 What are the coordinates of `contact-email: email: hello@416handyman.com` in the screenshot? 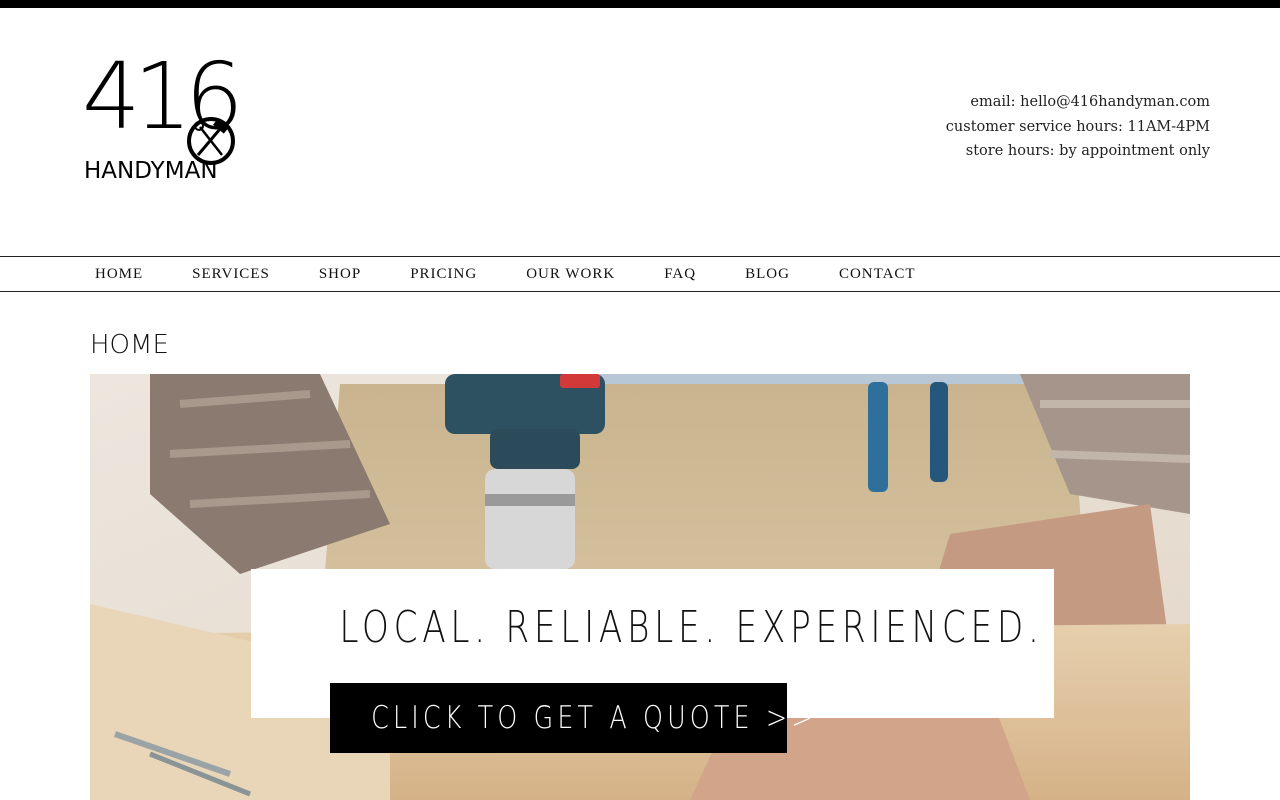 It's located at (1078, 102).